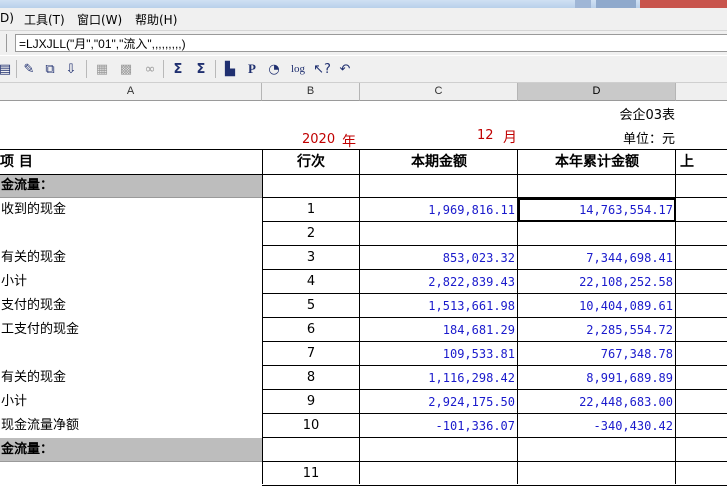 The height and width of the screenshot is (486, 727). What do you see at coordinates (439, 378) in the screenshot?
I see `current-amount-cell: 1,116,298.42` at bounding box center [439, 378].